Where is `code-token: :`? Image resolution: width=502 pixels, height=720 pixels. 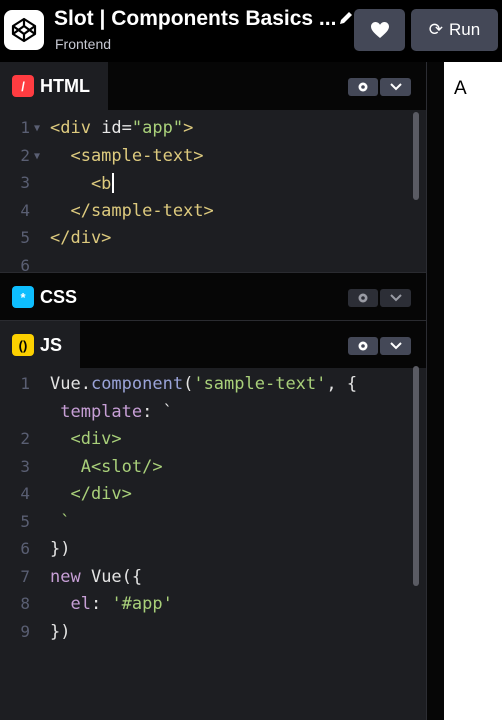
code-token: : is located at coordinates (101, 604).